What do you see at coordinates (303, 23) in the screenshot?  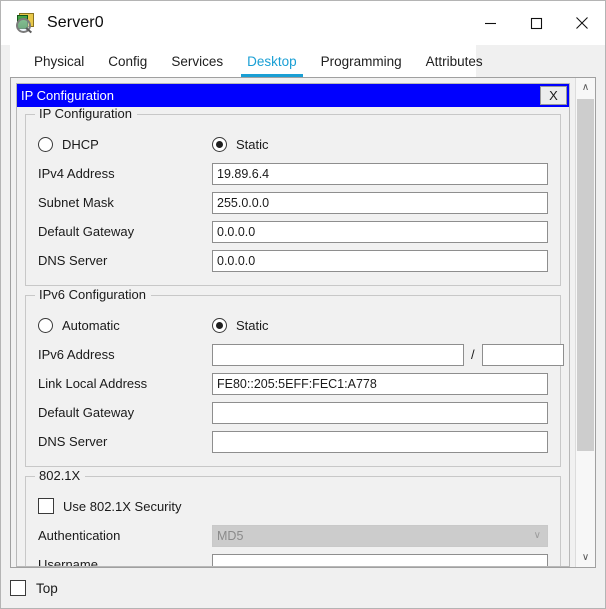 I see `window-titlebar: Server0` at bounding box center [303, 23].